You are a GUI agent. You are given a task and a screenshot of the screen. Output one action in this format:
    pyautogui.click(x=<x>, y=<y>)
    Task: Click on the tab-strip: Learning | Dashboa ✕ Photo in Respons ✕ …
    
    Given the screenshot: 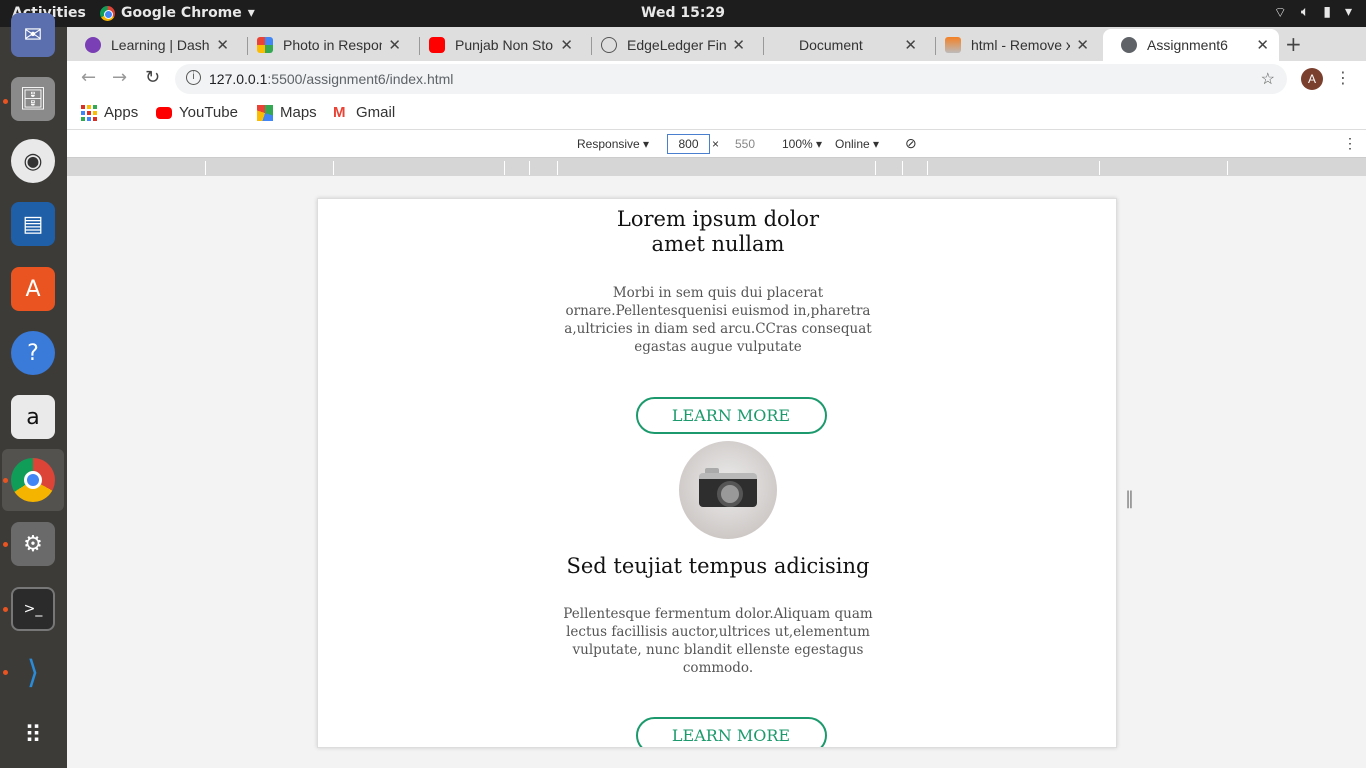 What is the action you would take?
    pyautogui.click(x=716, y=44)
    